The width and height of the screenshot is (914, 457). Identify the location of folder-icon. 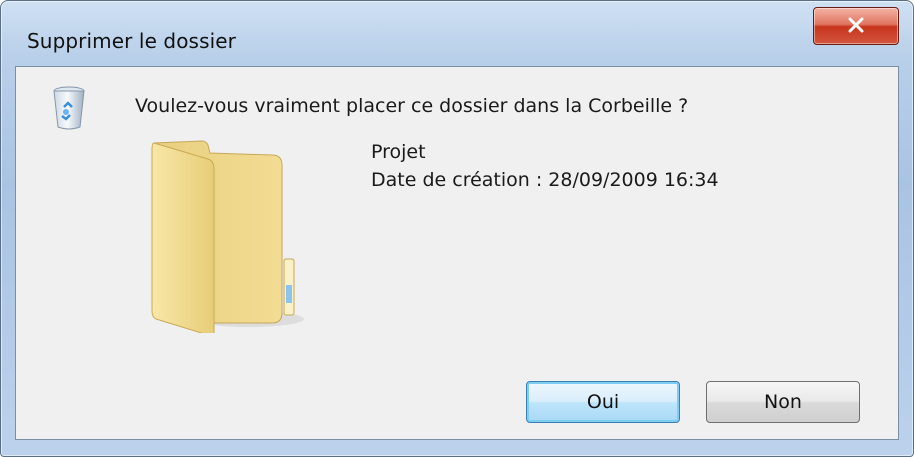
(227, 236).